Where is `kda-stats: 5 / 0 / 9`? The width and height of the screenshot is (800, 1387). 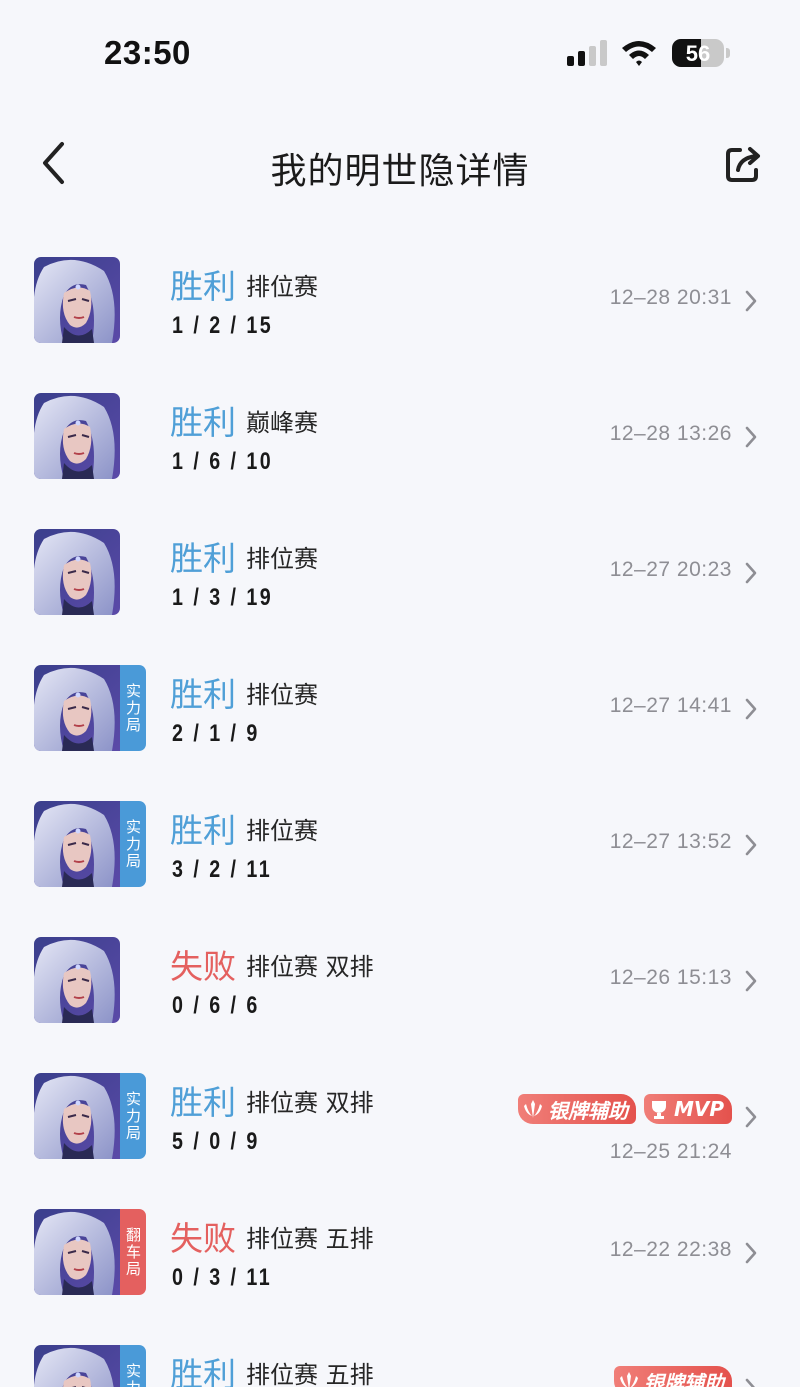 kda-stats: 5 / 0 / 9 is located at coordinates (216, 1141).